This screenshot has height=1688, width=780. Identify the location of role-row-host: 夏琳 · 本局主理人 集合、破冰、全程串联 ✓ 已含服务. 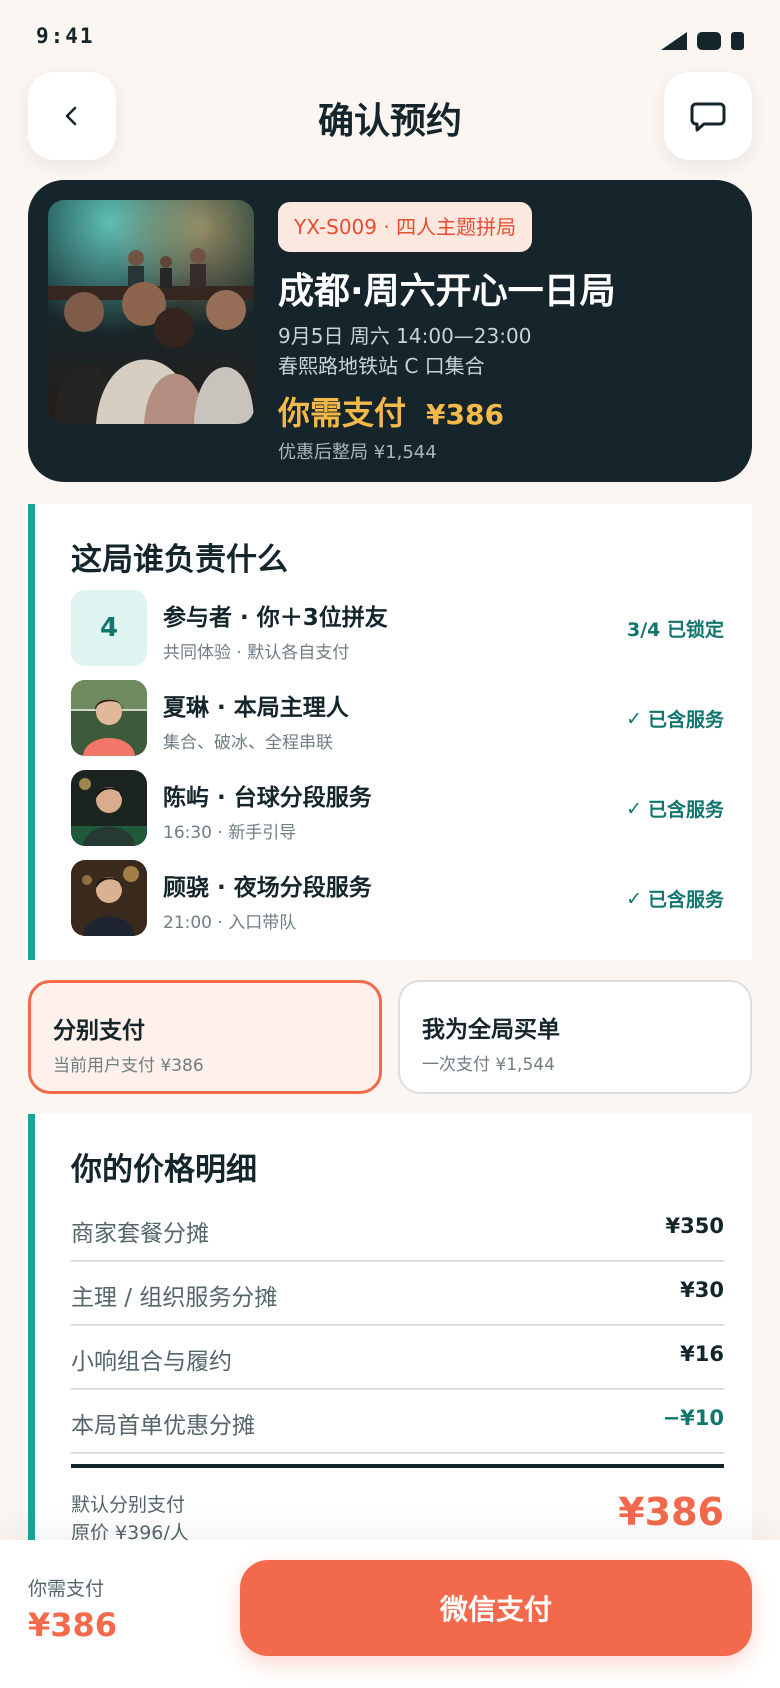
(397, 718).